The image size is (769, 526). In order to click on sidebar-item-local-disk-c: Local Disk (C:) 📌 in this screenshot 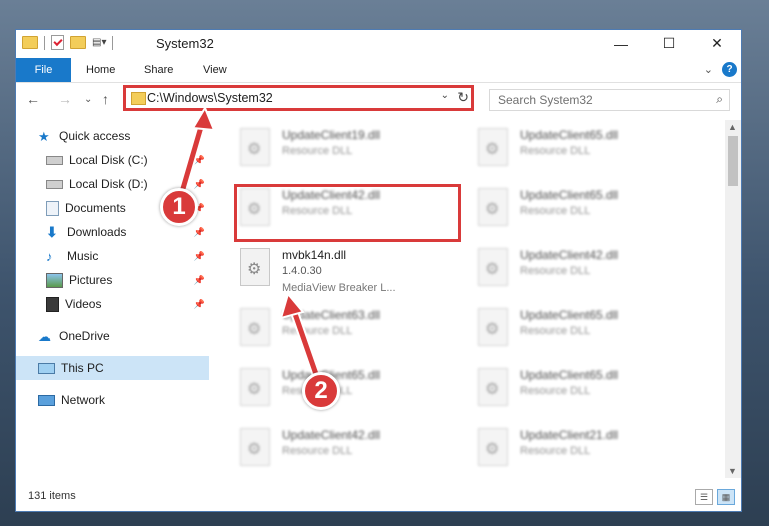, I will do `click(112, 160)`.